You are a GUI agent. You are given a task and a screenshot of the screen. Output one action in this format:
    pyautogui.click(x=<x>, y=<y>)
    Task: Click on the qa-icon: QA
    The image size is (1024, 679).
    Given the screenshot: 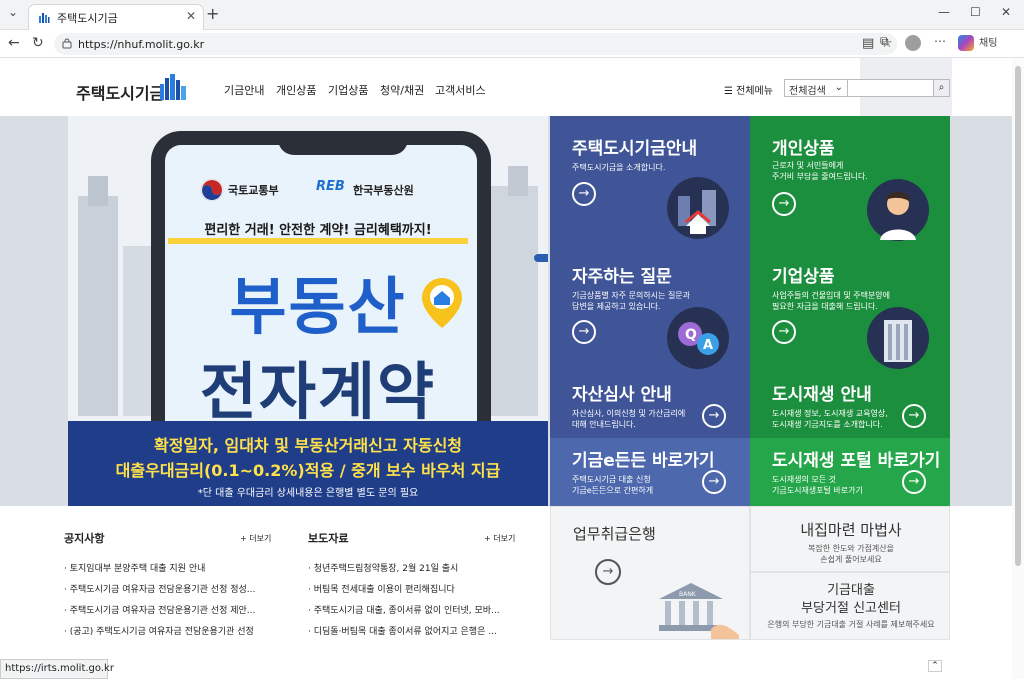 What is the action you would take?
    pyautogui.click(x=698, y=338)
    